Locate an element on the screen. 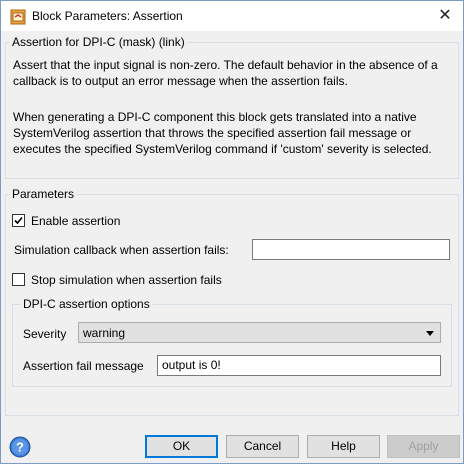 The height and width of the screenshot is (464, 464). sim-callback-input is located at coordinates (351, 249).